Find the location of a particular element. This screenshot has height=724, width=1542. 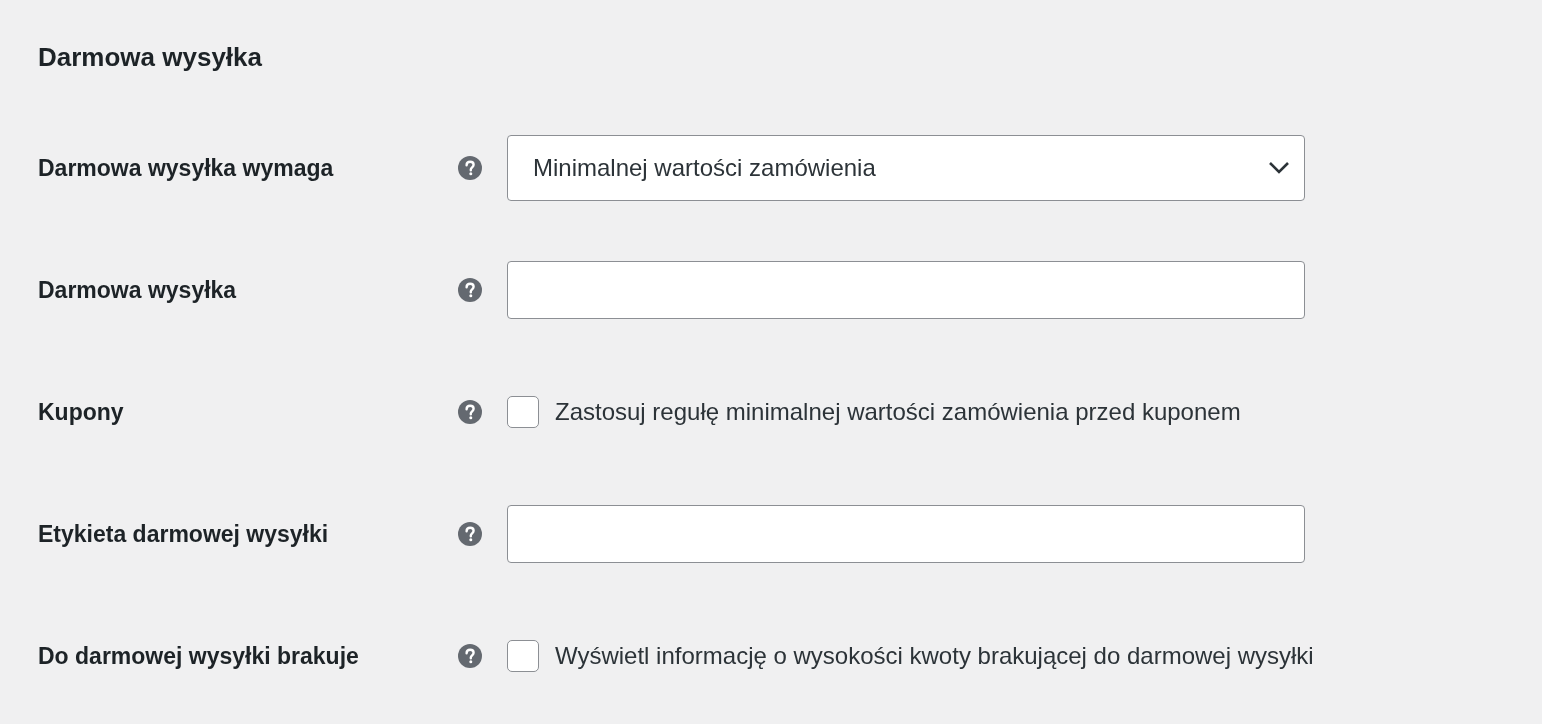

field-label: Darmowa wysyłka is located at coordinates (137, 289).